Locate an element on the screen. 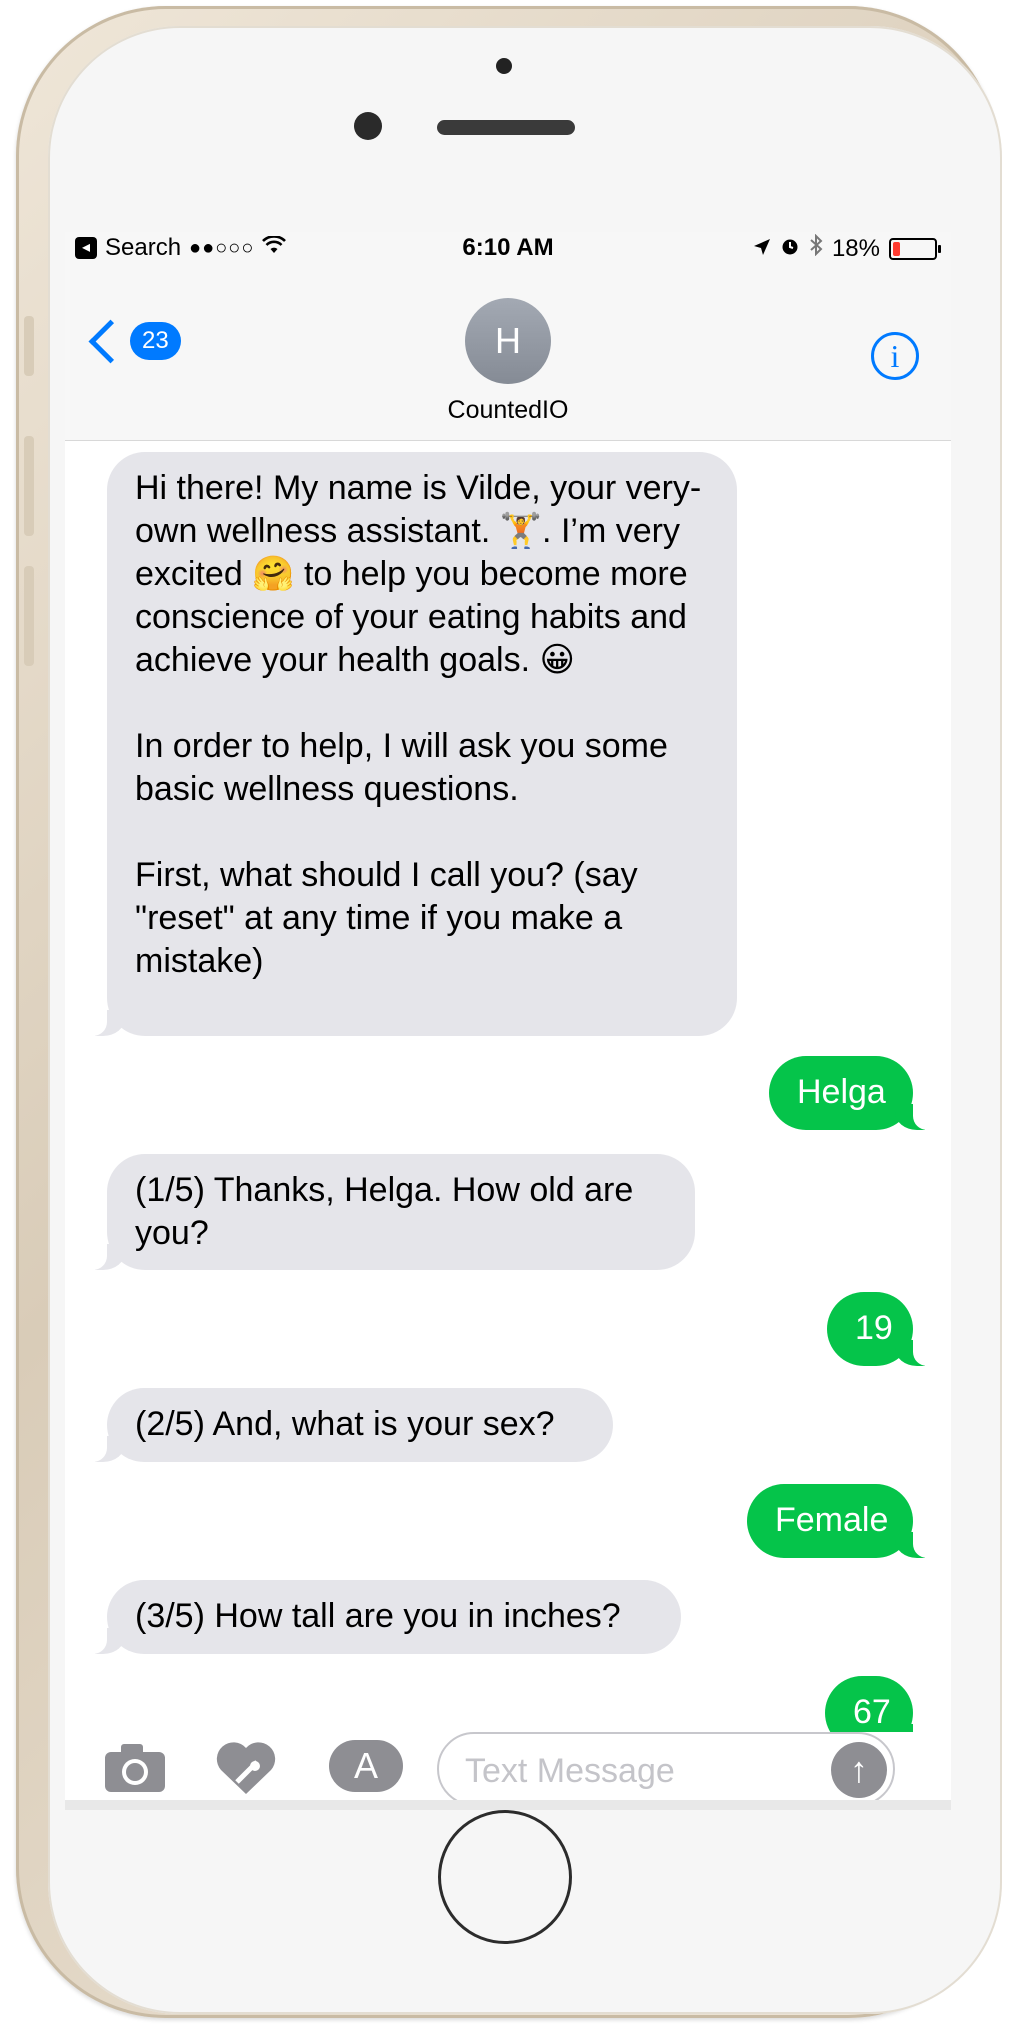 Image resolution: width=1033 pixels, height=2037 pixels. bluetooth-icon is located at coordinates (816, 248).